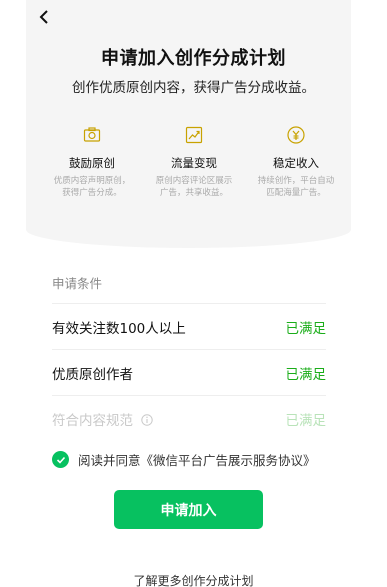 The width and height of the screenshot is (387, 587). I want to click on condition-label: 优质原创作者, so click(92, 374).